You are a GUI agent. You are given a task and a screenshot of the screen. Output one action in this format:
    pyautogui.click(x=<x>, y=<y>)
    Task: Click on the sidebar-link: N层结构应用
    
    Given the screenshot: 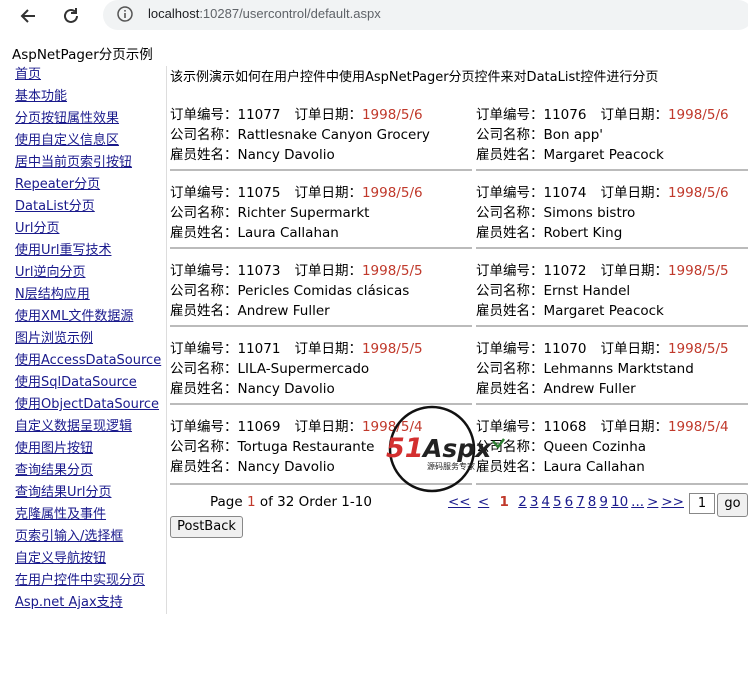 What is the action you would take?
    pyautogui.click(x=90, y=295)
    